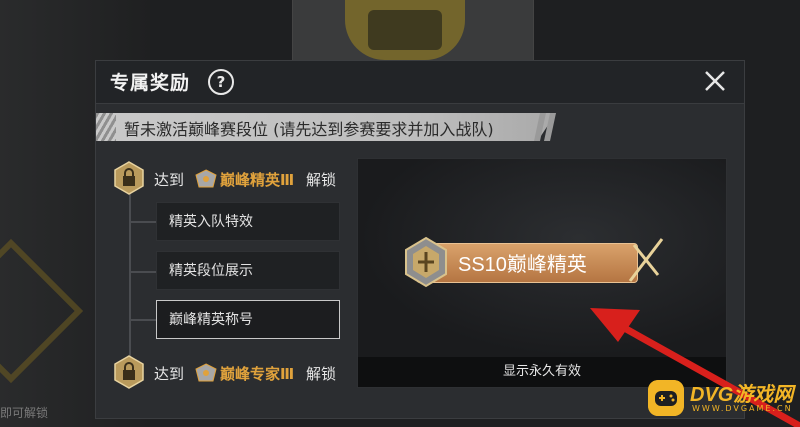  Describe the element at coordinates (150, 83) in the screenshot. I see `dialog-title: 专属奖励` at that location.